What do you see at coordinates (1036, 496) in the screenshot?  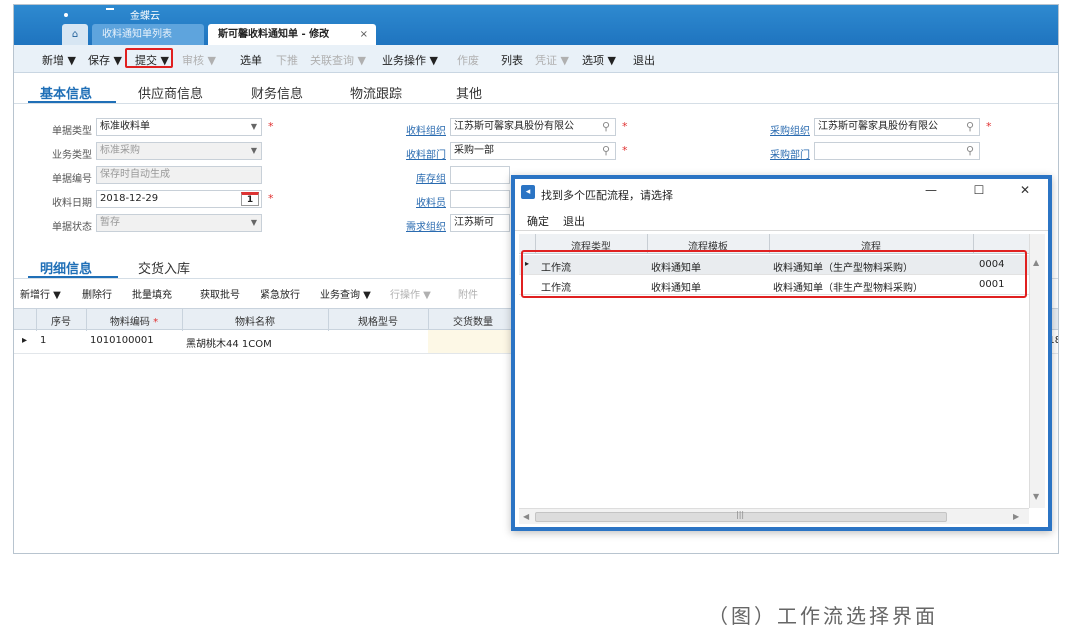 I see `scroll-down-icon: ▼` at bounding box center [1036, 496].